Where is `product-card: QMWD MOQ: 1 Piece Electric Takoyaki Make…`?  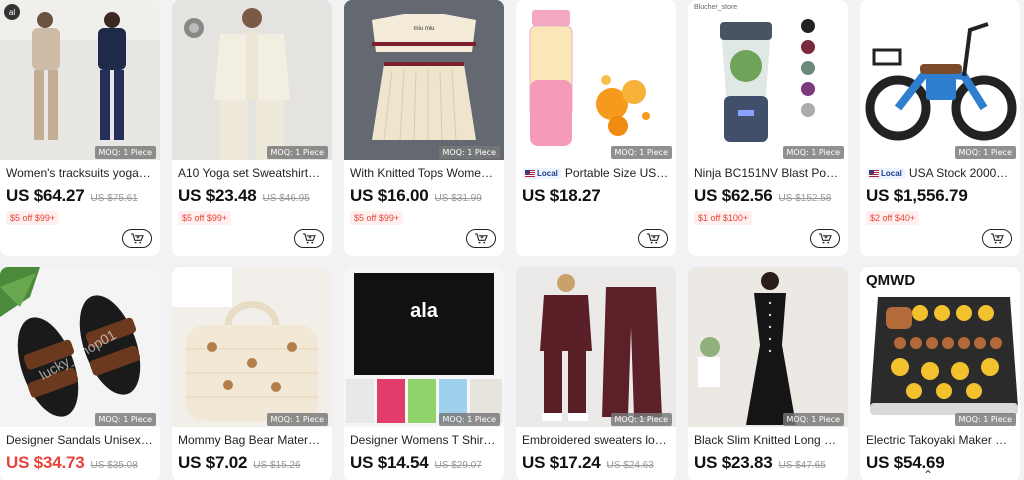 product-card: QMWD MOQ: 1 Piece Electric Takoyaki Make… is located at coordinates (940, 373).